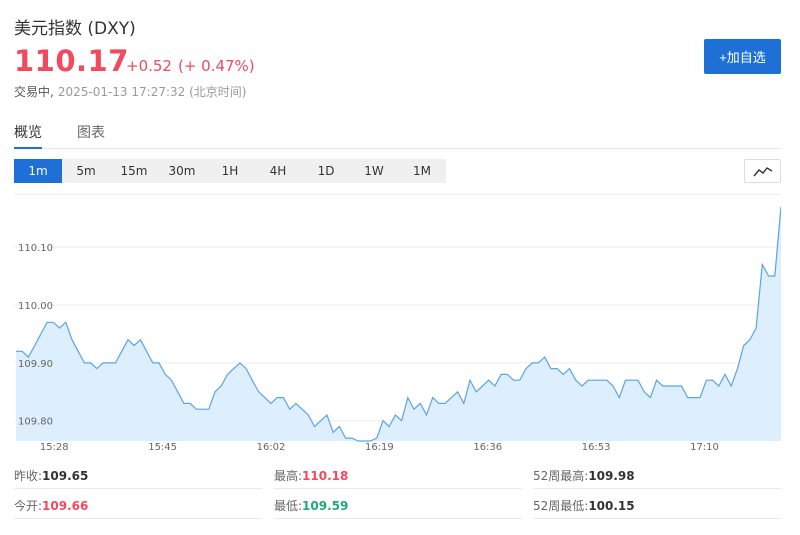 This screenshot has width=800, height=535. Describe the element at coordinates (216, 66) in the screenshot. I see `change-percent: (+ 0.47%)` at that location.